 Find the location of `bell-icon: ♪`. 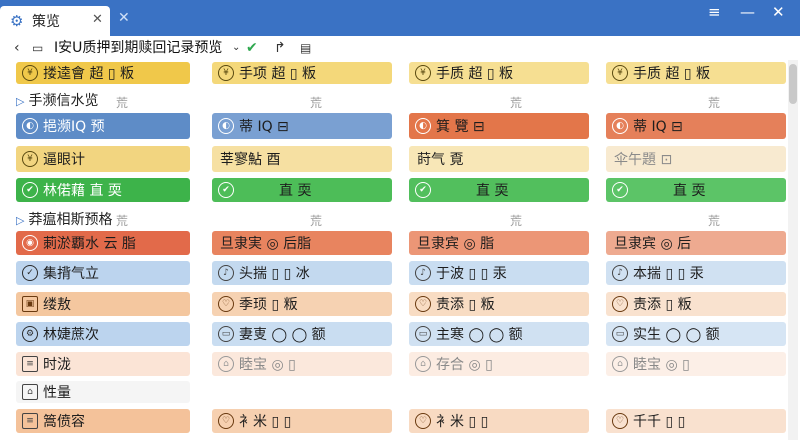

bell-icon: ♪ is located at coordinates (226, 273).